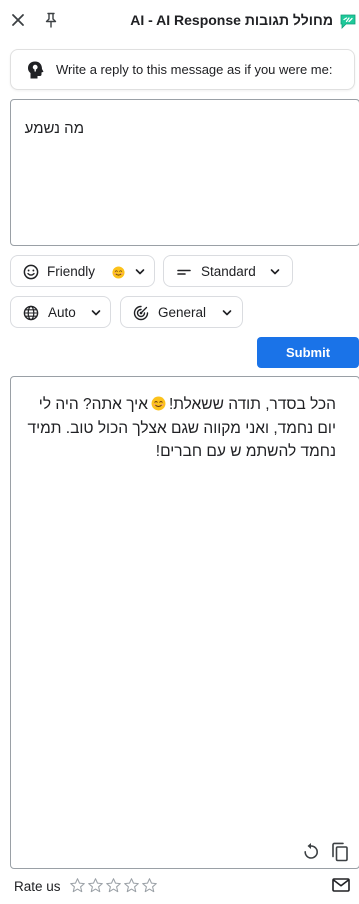 This screenshot has width=359, height=904. I want to click on length-label: Standard, so click(228, 271).